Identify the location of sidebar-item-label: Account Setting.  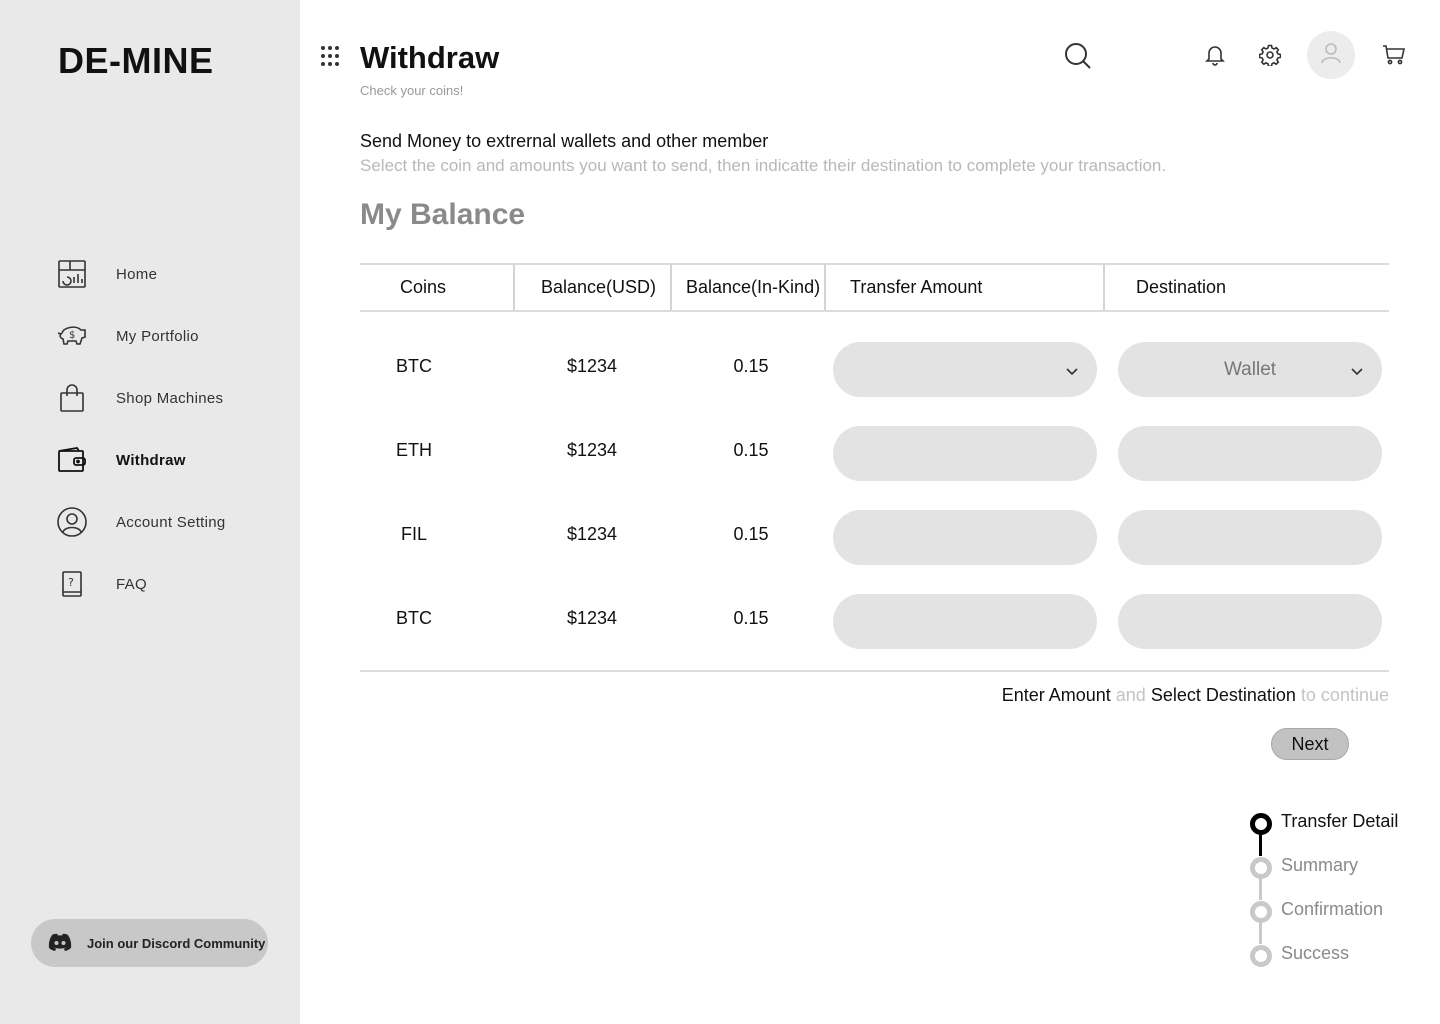
(171, 522).